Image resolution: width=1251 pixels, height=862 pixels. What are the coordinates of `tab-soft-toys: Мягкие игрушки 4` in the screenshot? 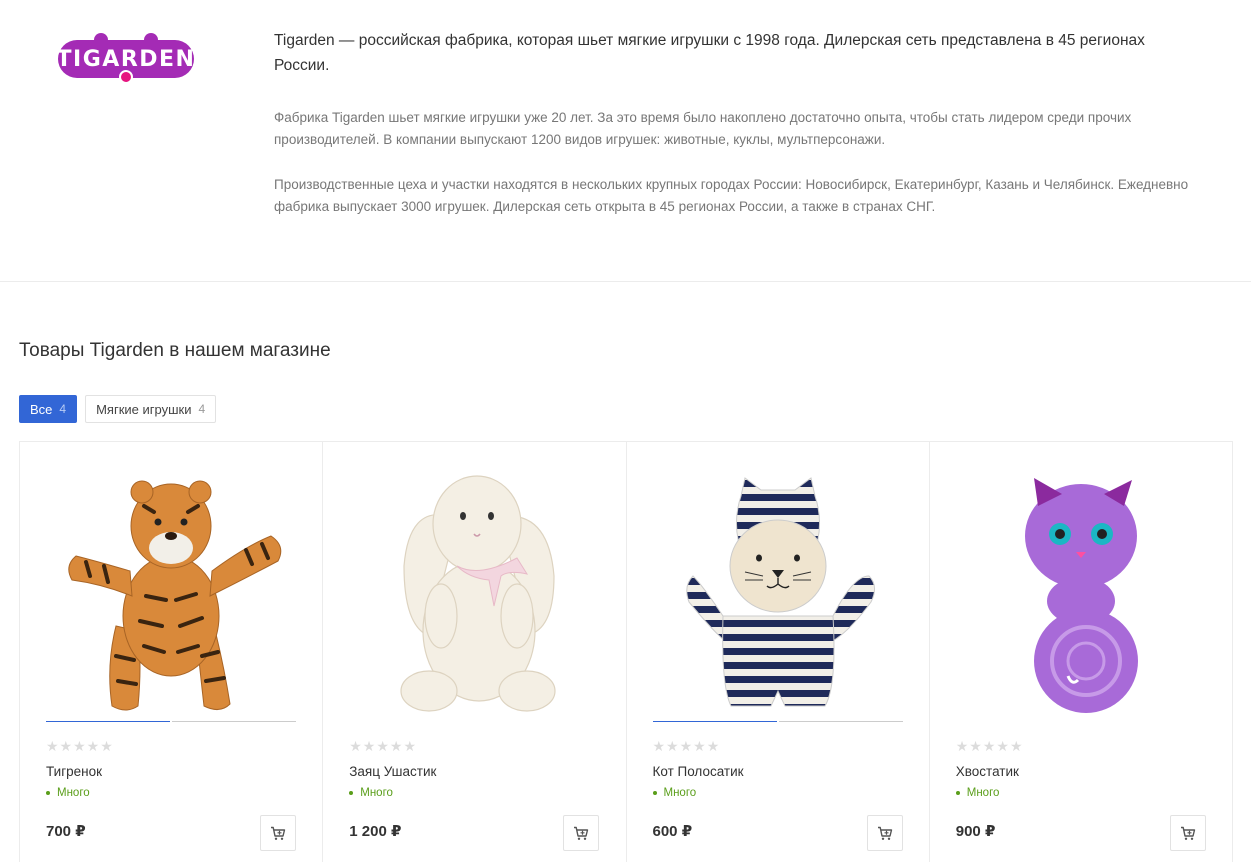 It's located at (151, 409).